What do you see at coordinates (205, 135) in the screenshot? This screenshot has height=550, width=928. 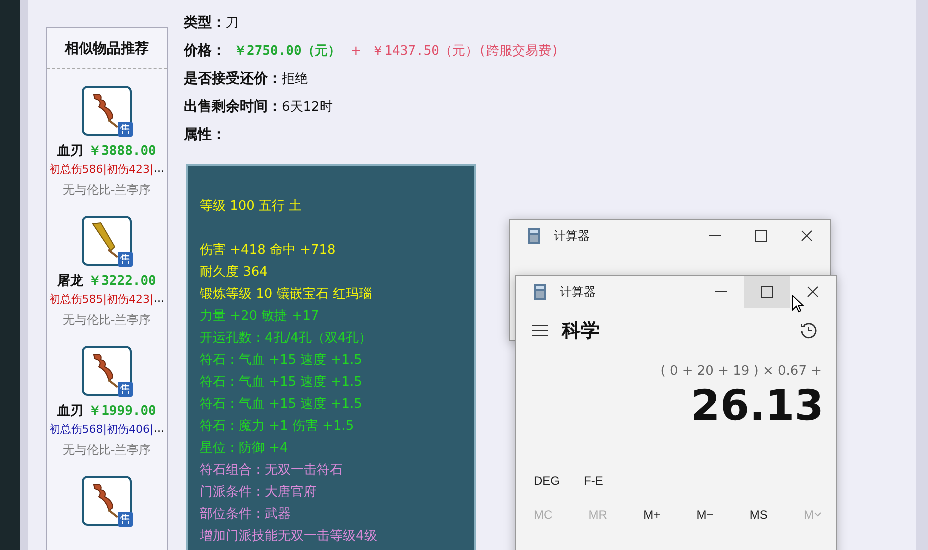 I see `field-label: 属性：` at bounding box center [205, 135].